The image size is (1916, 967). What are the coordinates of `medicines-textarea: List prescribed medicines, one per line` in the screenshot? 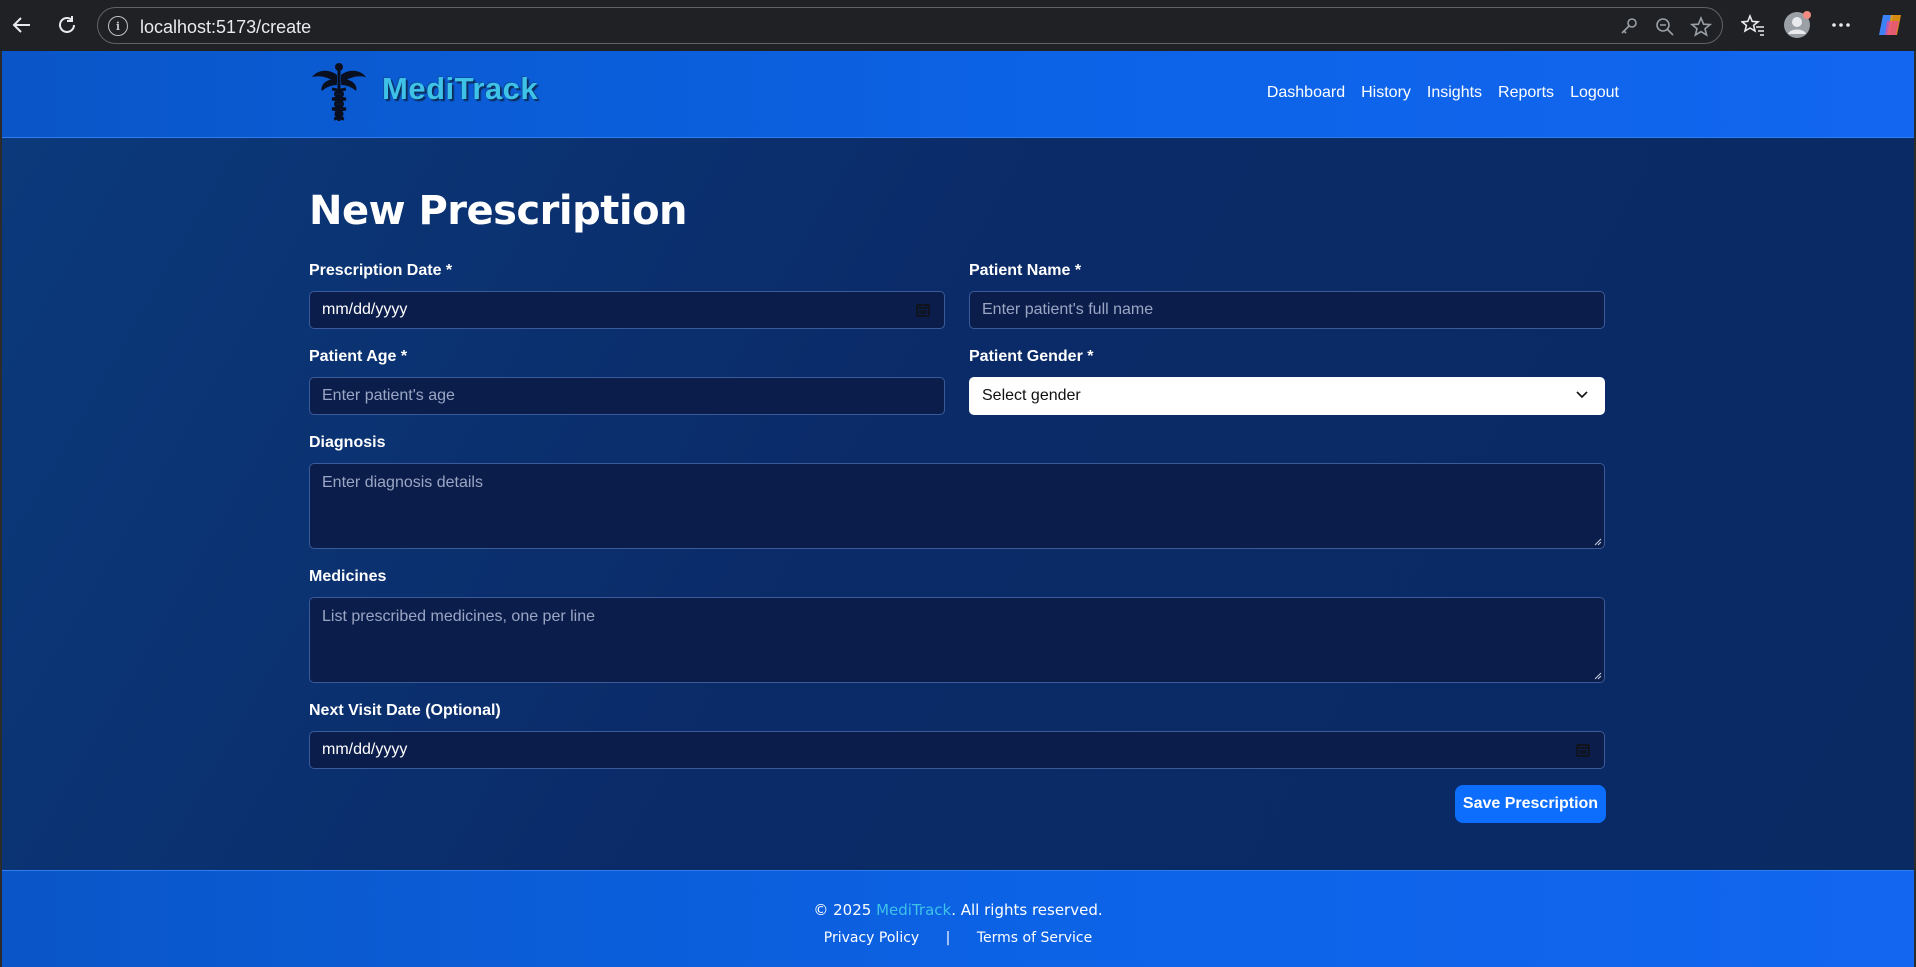 It's located at (957, 640).